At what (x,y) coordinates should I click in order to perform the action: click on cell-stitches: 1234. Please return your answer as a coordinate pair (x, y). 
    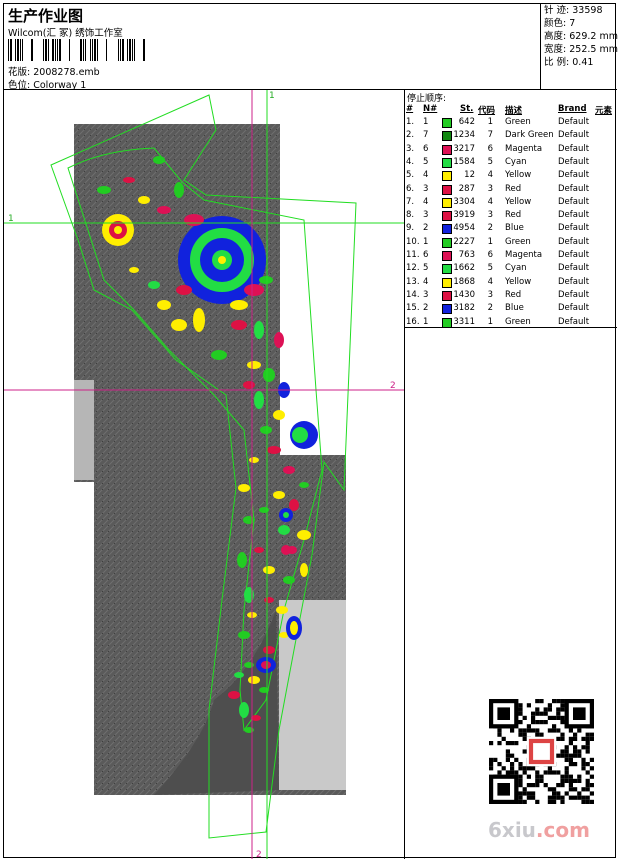
    Looking at the image, I should click on (464, 135).